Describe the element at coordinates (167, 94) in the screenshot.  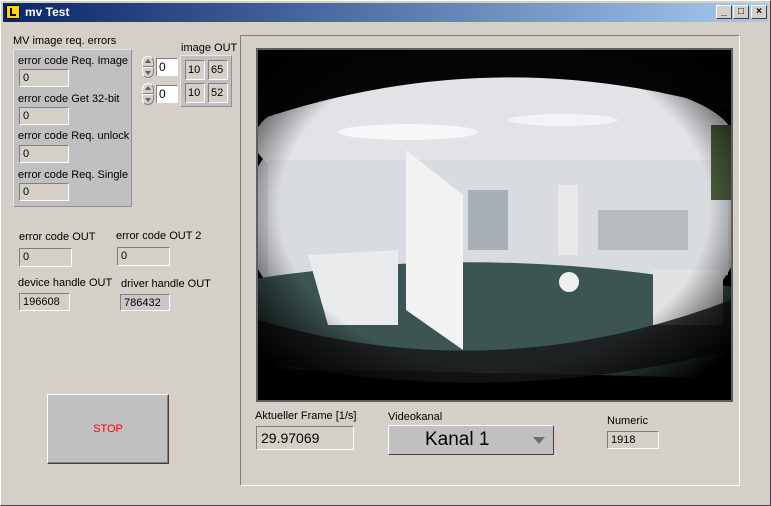
I see `column-index-input: 0` at that location.